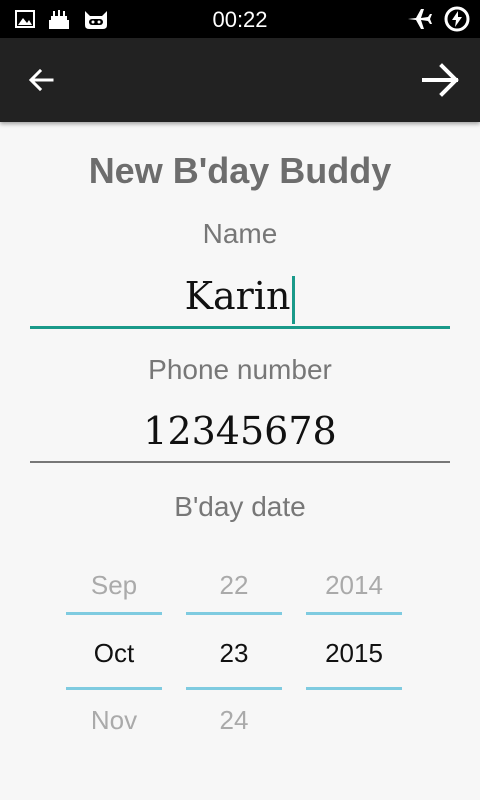 This screenshot has height=800, width=480. Describe the element at coordinates (114, 720) in the screenshot. I see `month-next: Nov` at that location.